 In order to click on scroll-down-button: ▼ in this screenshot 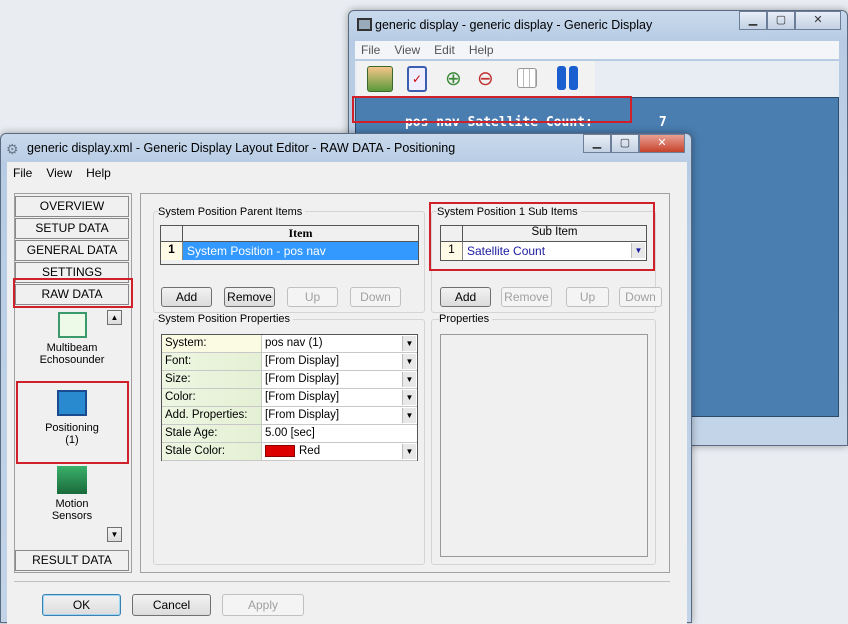, I will do `click(114, 534)`.